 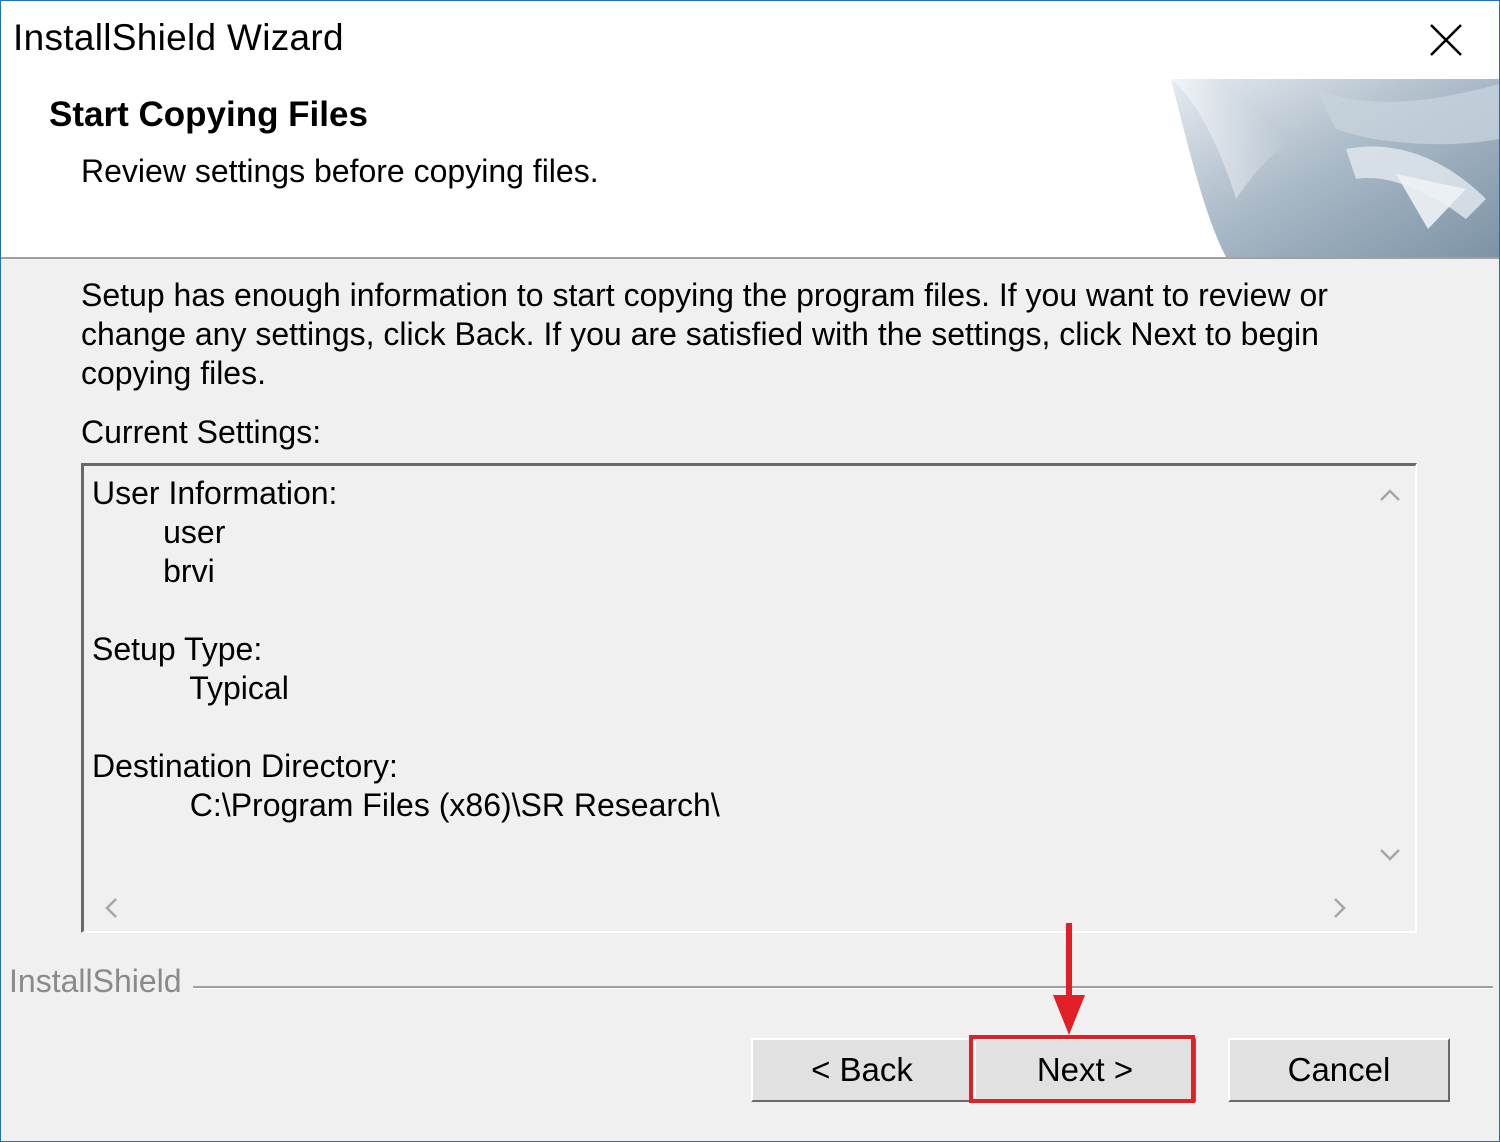 What do you see at coordinates (177, 649) in the screenshot?
I see `settings-line: Setup Type:` at bounding box center [177, 649].